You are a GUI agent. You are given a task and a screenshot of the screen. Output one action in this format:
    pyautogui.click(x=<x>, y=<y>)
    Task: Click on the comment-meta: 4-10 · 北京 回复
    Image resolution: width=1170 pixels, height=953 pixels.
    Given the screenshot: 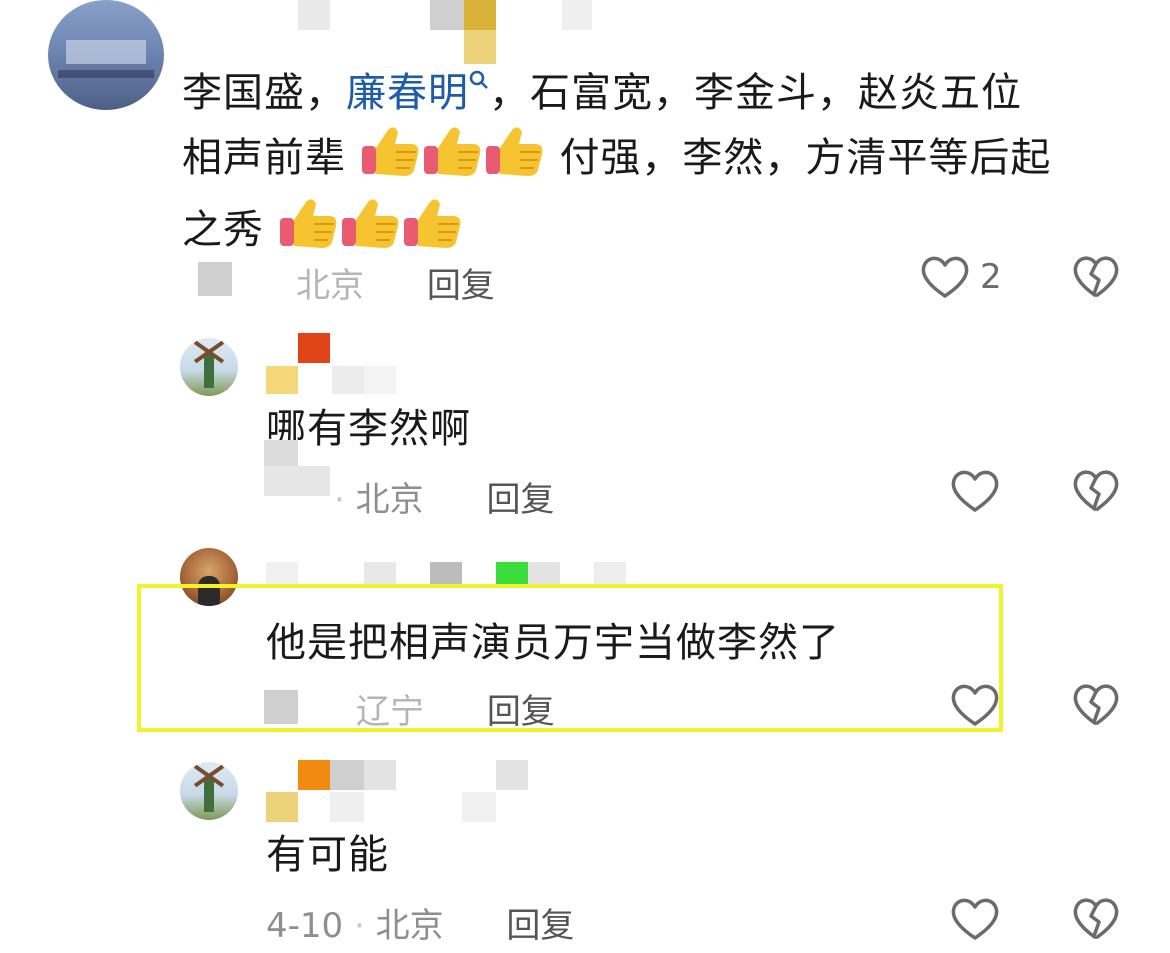 What is the action you would take?
    pyautogui.click(x=420, y=926)
    